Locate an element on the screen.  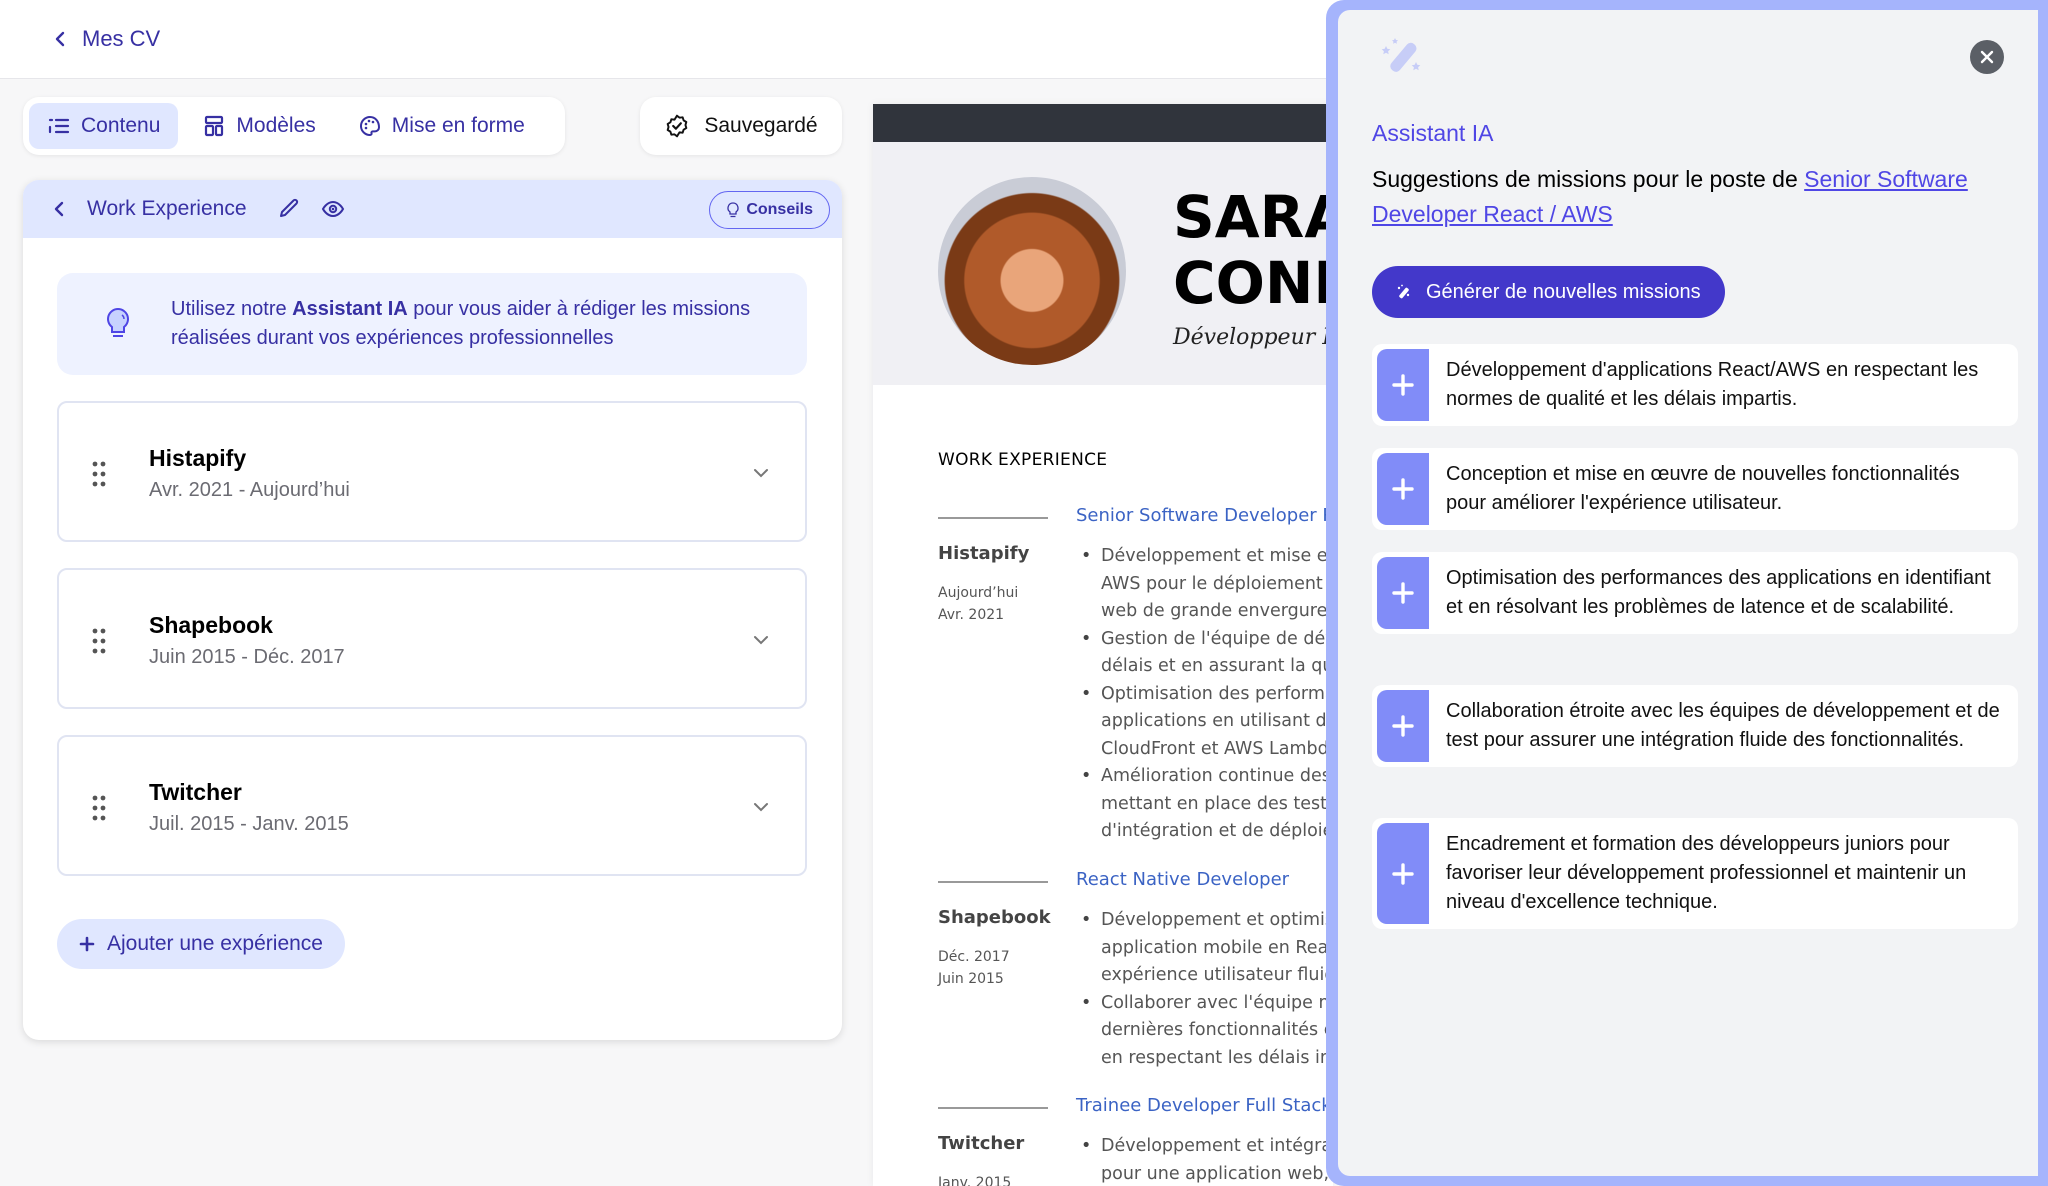
add-experience-button: Ajouter une expérience is located at coordinates (201, 944).